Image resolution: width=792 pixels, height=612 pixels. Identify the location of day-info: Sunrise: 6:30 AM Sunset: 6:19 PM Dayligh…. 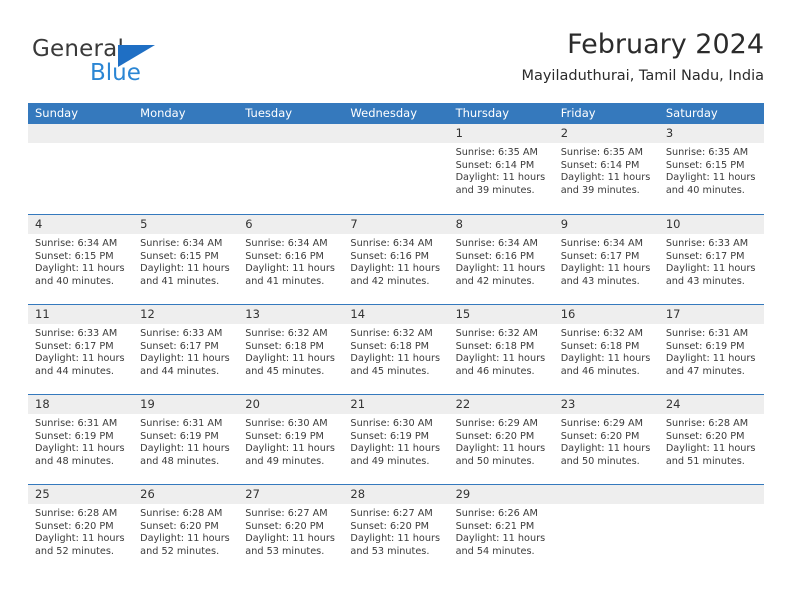
(395, 441).